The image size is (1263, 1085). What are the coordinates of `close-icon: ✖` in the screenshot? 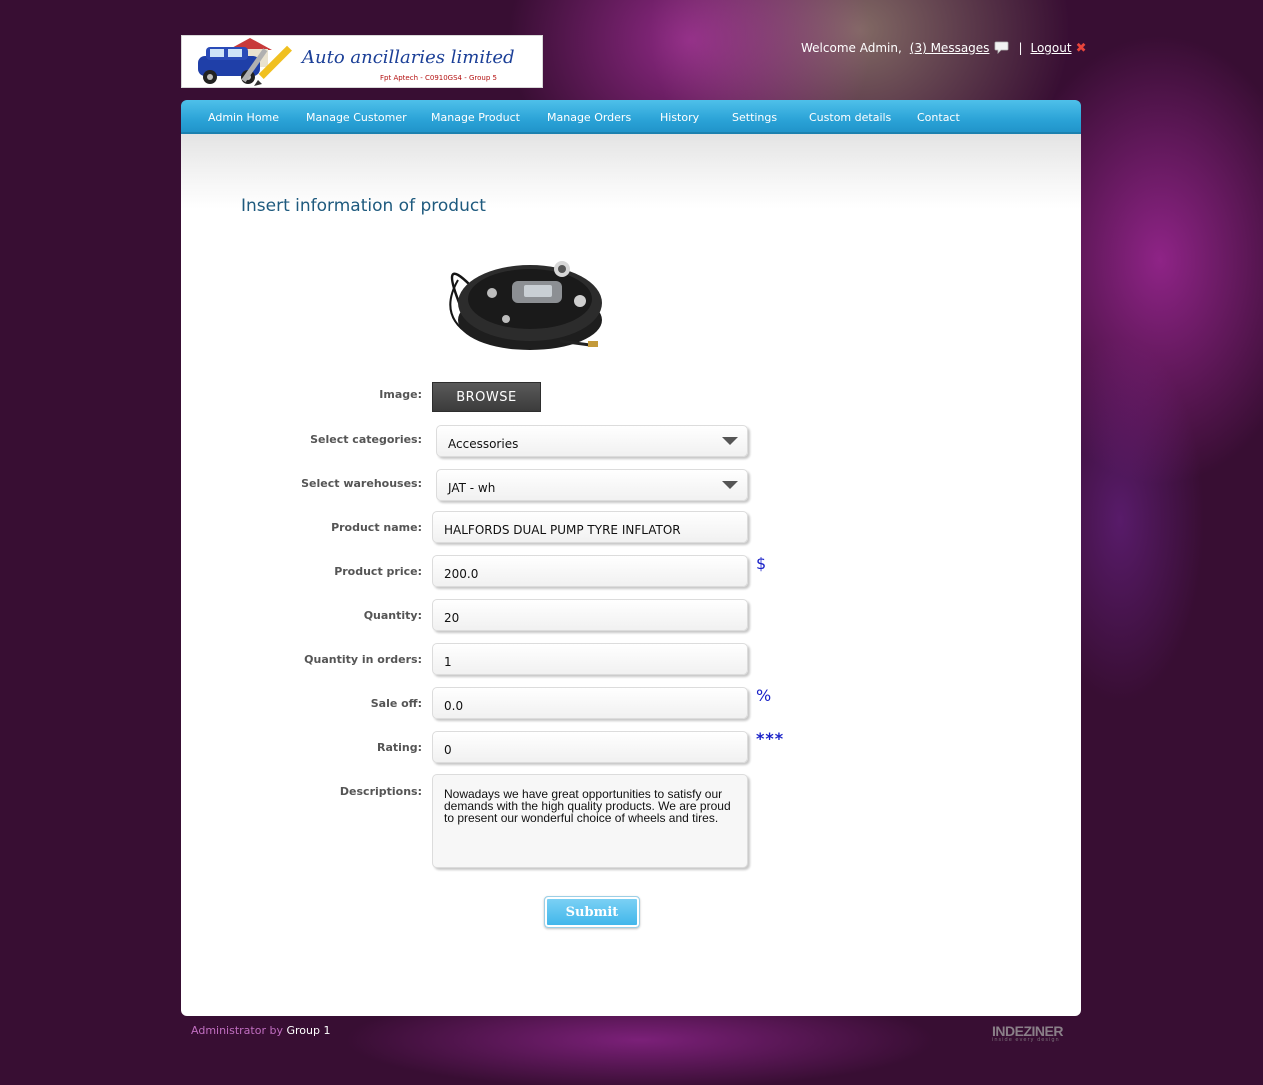 It's located at (1081, 48).